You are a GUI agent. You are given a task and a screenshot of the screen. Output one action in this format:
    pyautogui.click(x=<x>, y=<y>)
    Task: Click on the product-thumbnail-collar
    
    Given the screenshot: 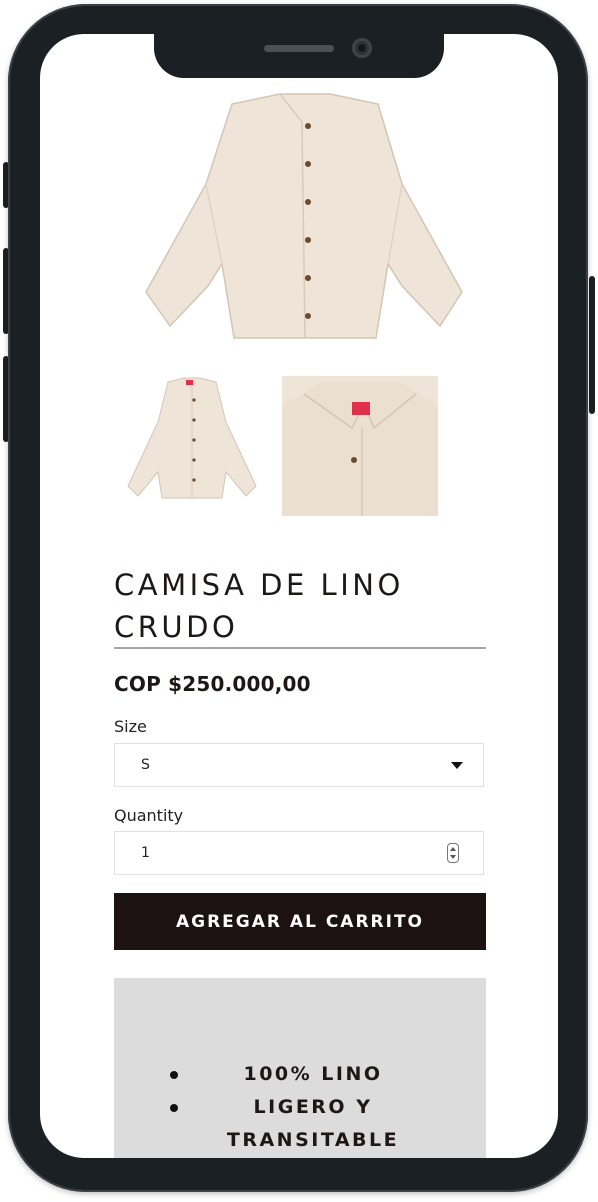 What is the action you would take?
    pyautogui.click(x=360, y=446)
    